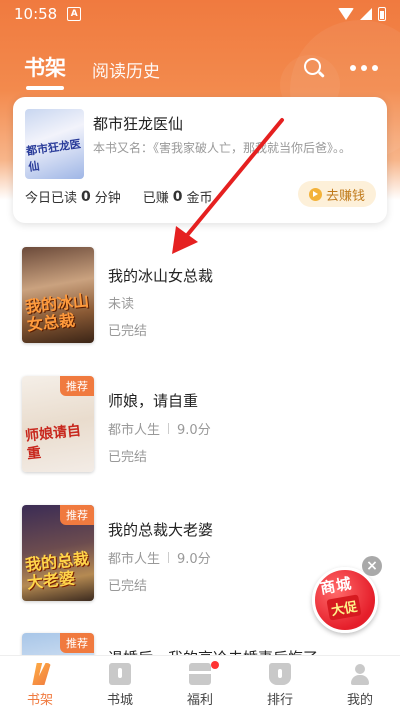  I want to click on status-icons, so click(362, 14).